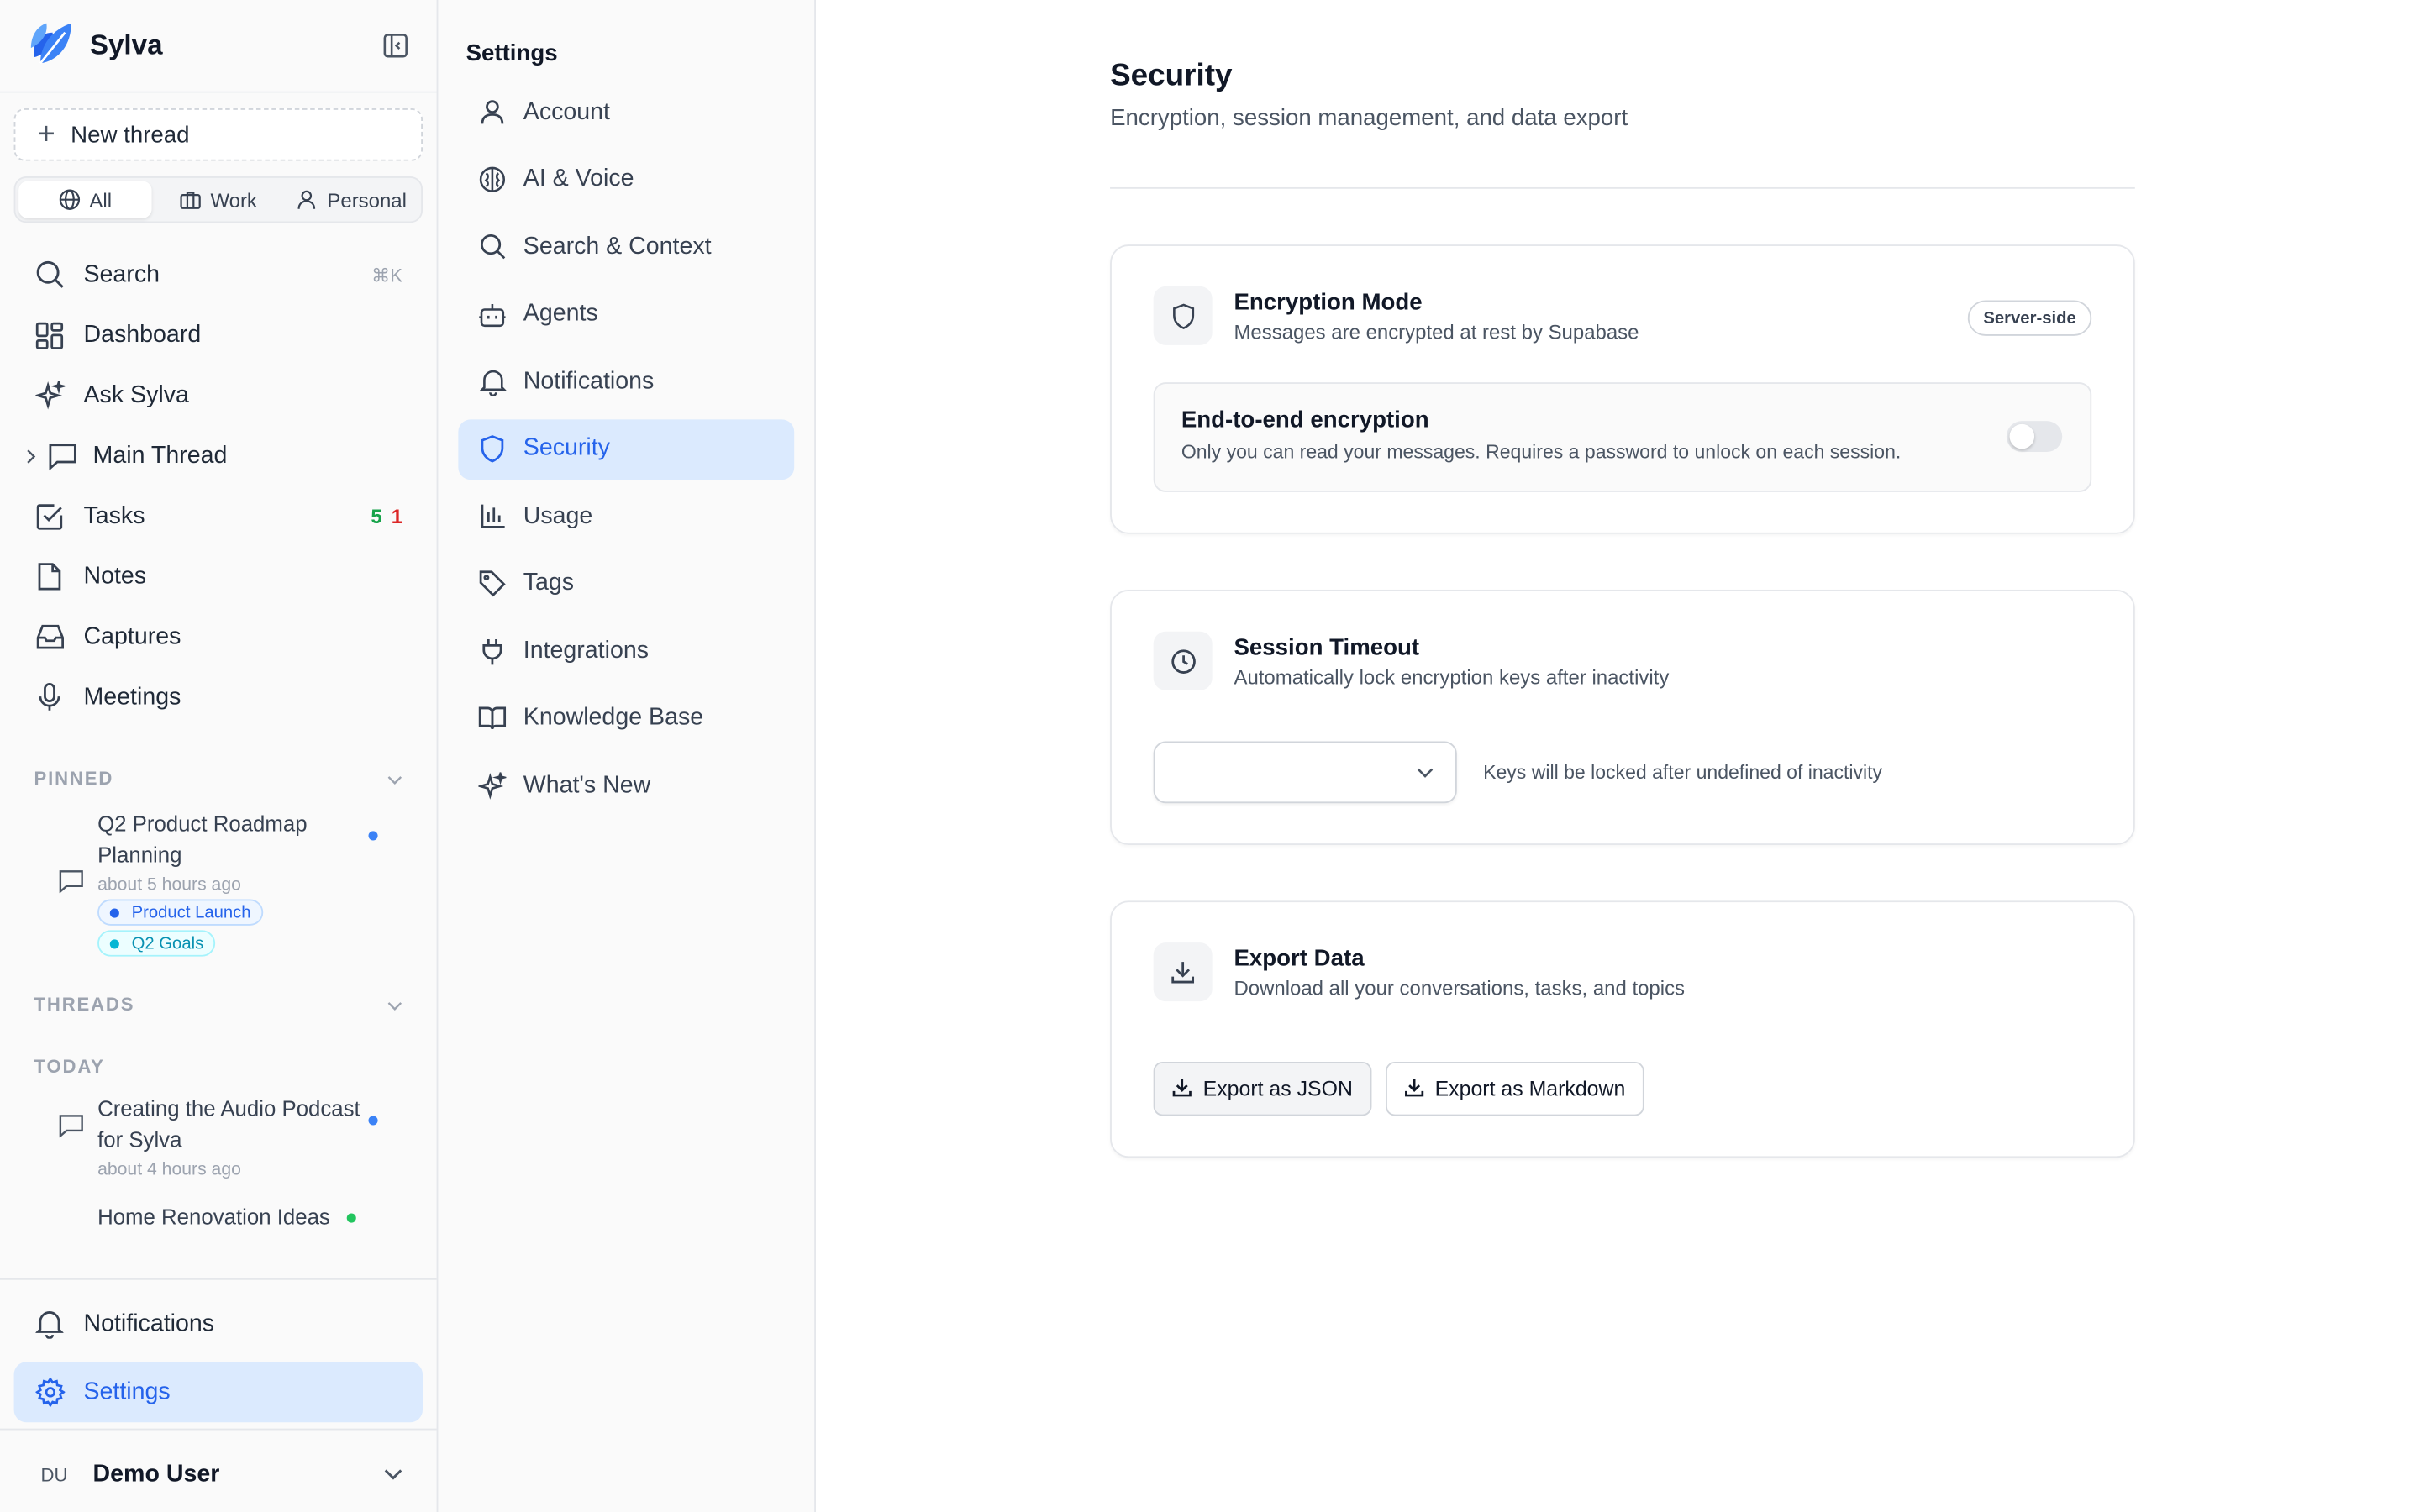 This screenshot has height=1512, width=2420. I want to click on gear-icon, so click(50, 1392).